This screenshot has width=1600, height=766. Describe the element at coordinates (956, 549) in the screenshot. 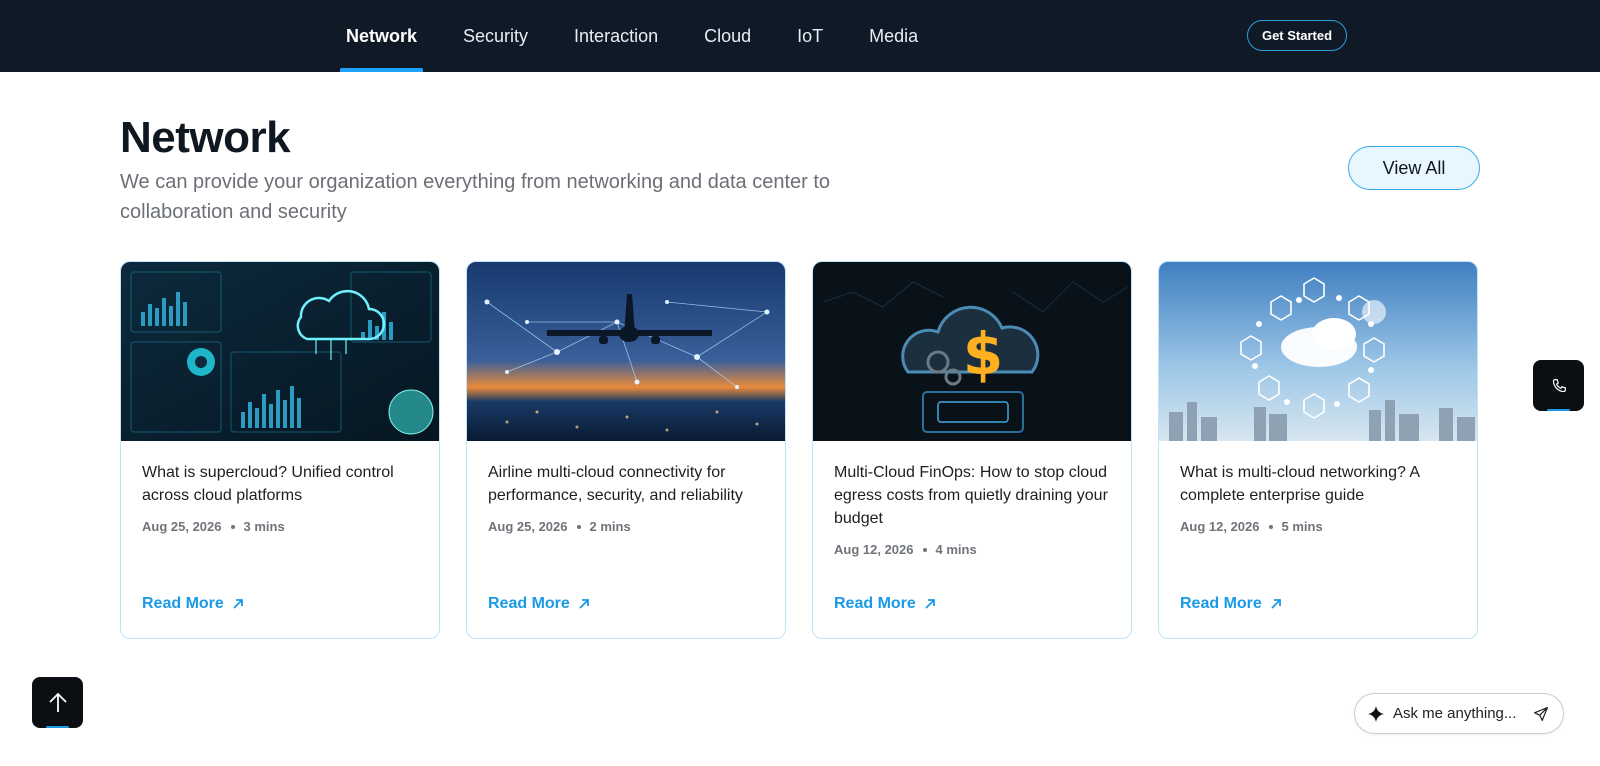

I see `card-read-time: 4 mins` at that location.